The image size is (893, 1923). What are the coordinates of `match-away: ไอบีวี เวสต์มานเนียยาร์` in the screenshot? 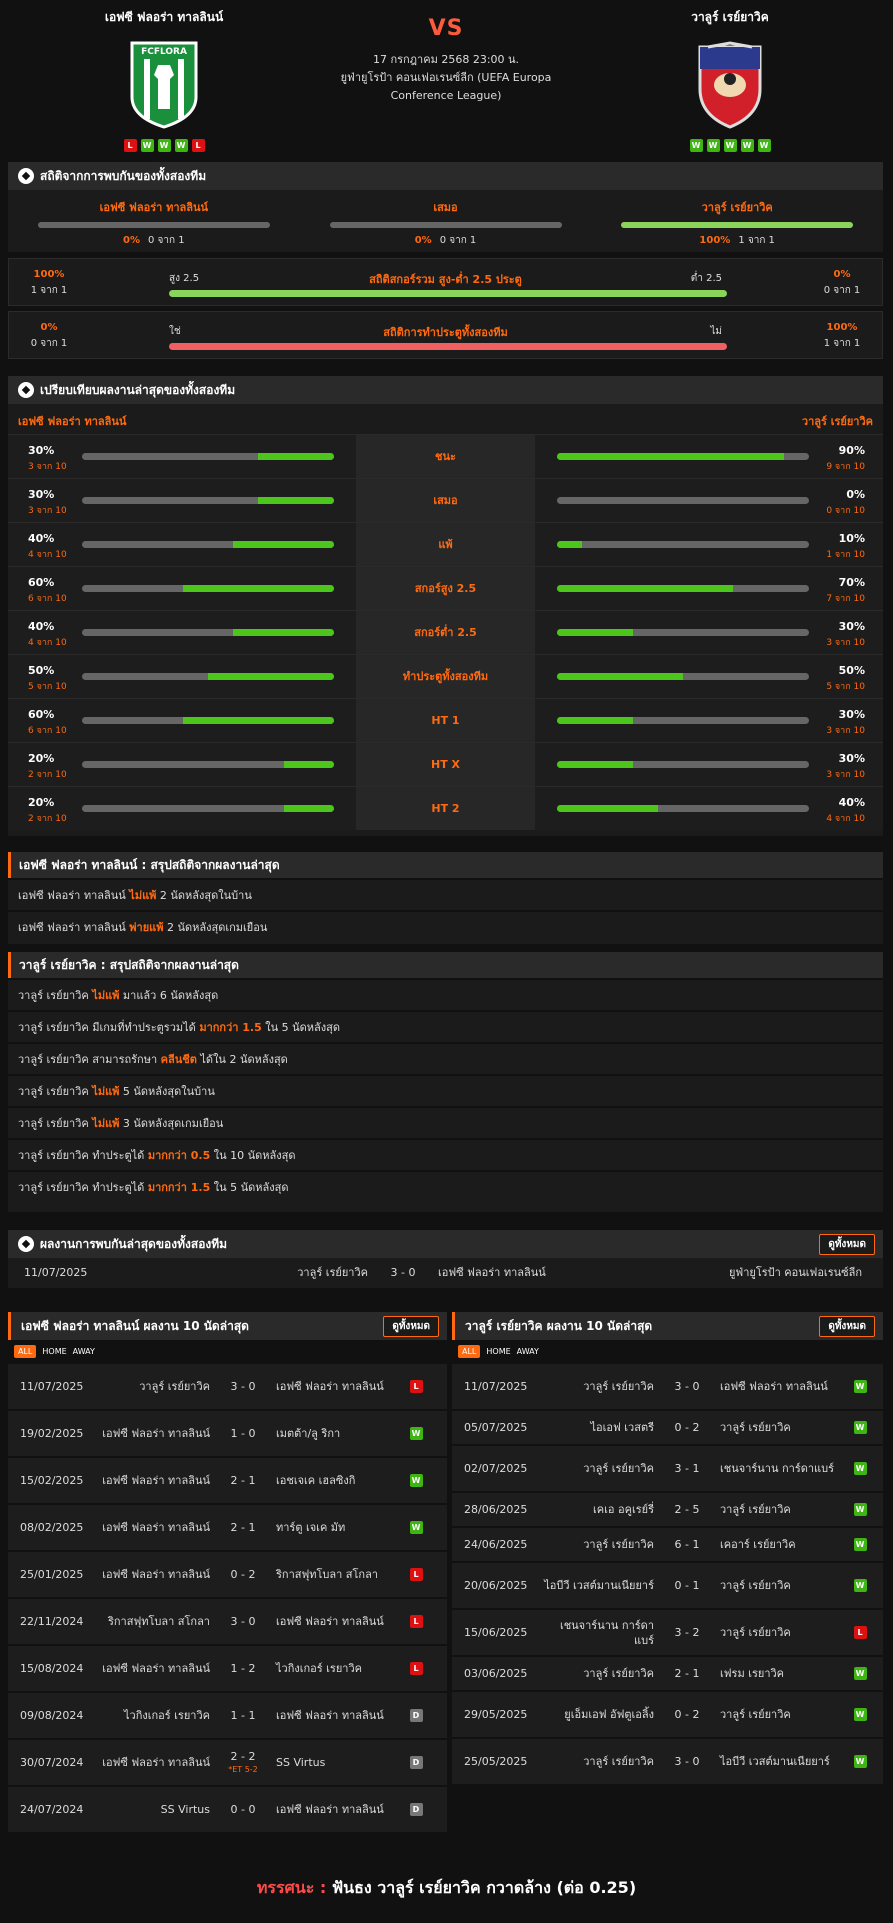 It's located at (775, 1761).